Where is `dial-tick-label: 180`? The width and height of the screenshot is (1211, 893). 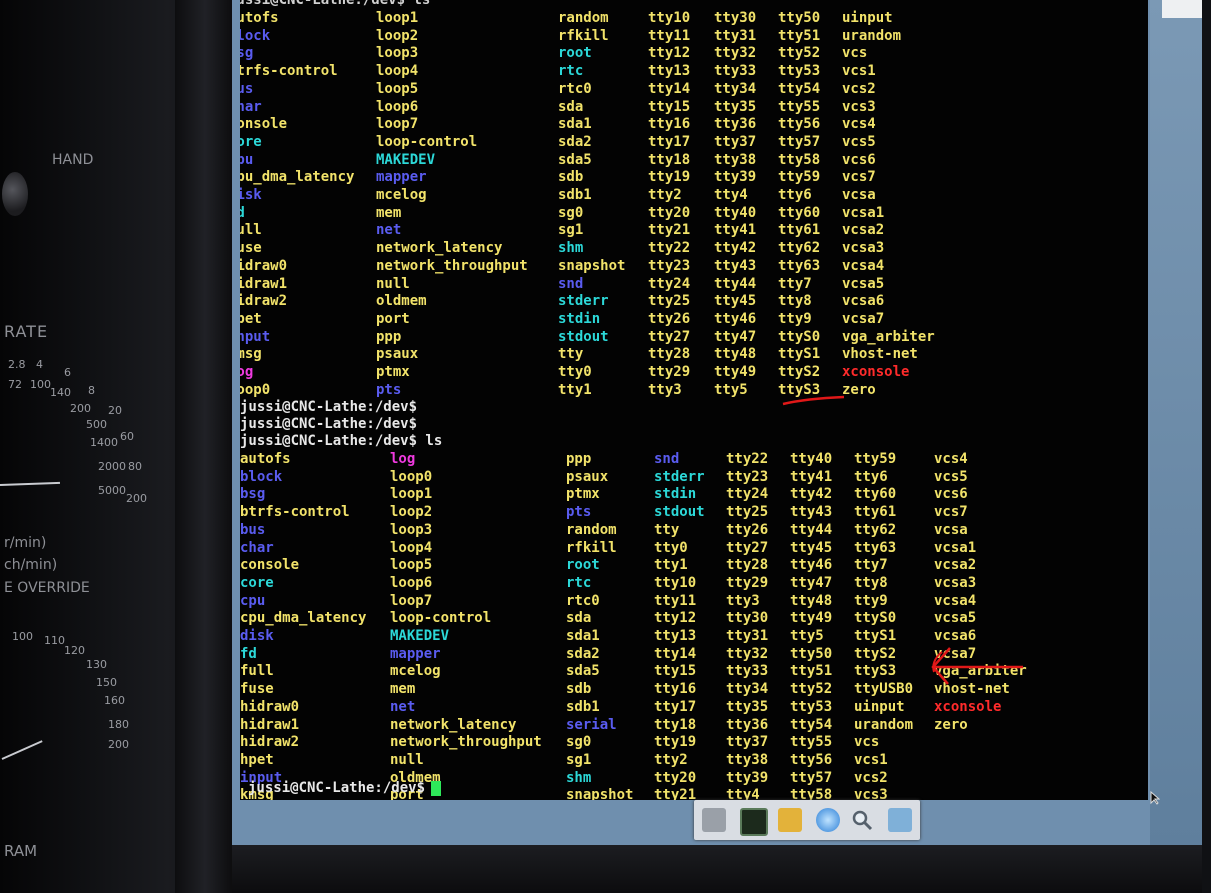 dial-tick-label: 180 is located at coordinates (118, 724).